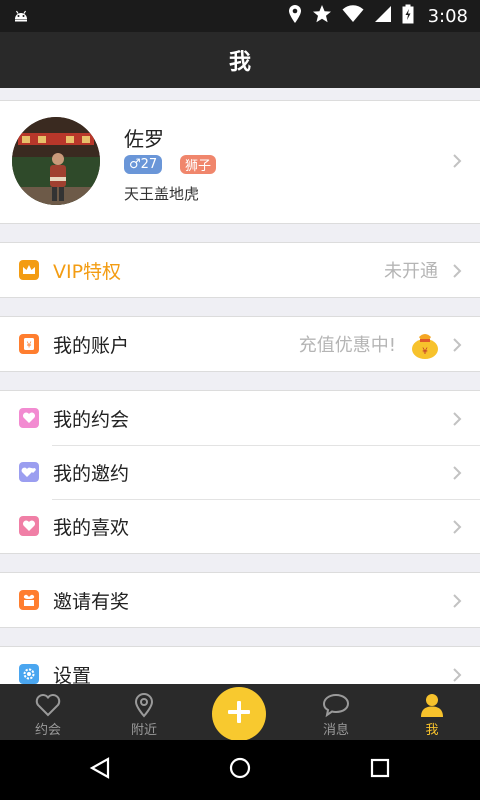 The height and width of the screenshot is (800, 480). What do you see at coordinates (56, 161) in the screenshot?
I see `avatar` at bounding box center [56, 161].